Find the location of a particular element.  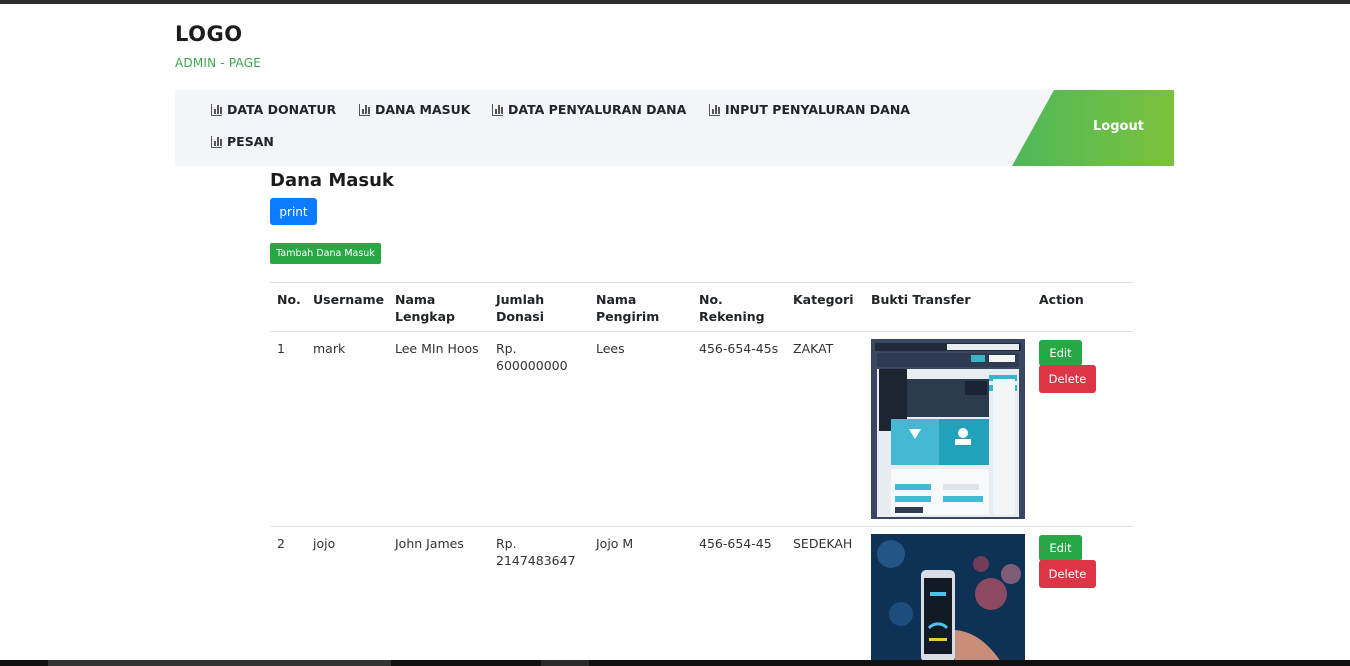

cell-nama-lengkap: John James is located at coordinates (429, 543).